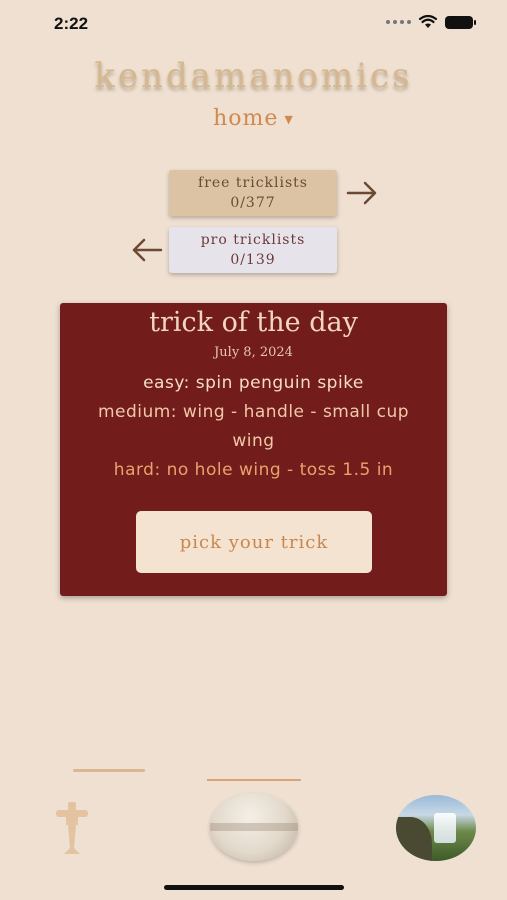 The image size is (507, 900). What do you see at coordinates (254, 887) in the screenshot?
I see `home-indicator` at bounding box center [254, 887].